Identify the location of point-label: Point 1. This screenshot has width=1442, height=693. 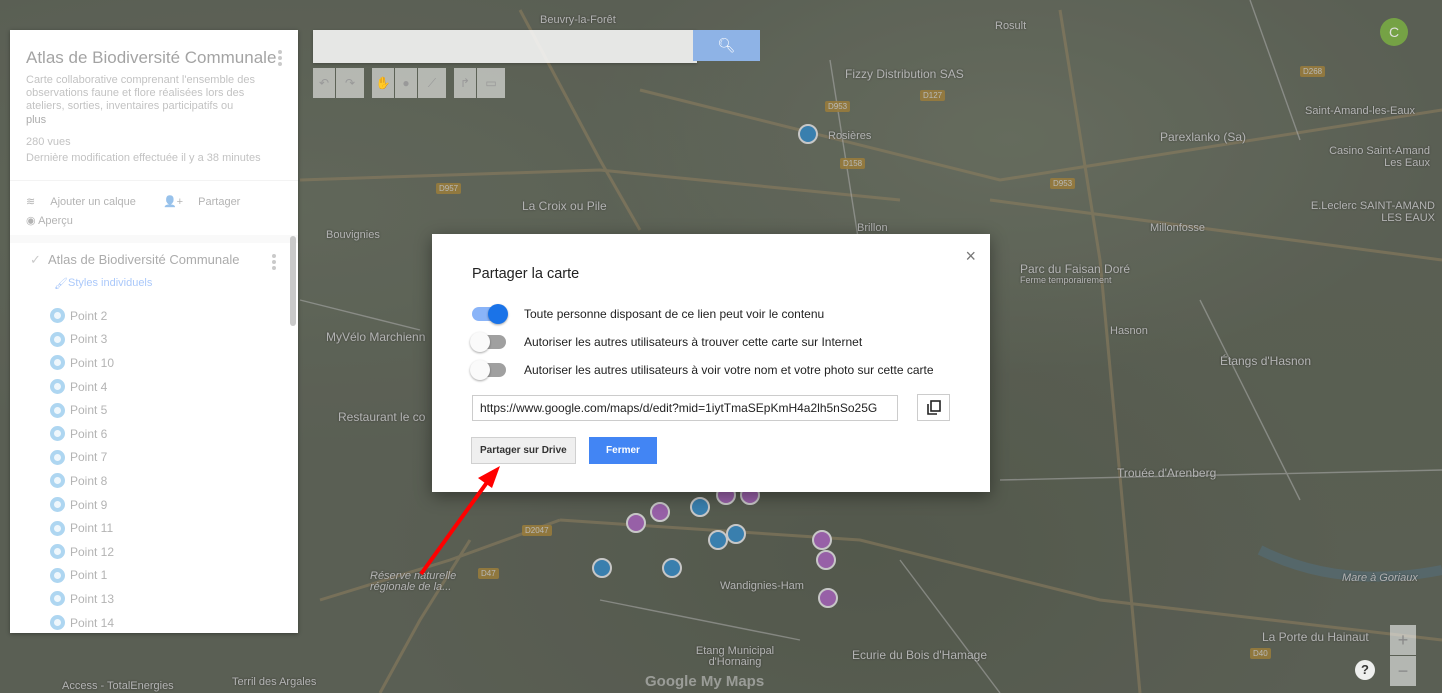
(89, 575).